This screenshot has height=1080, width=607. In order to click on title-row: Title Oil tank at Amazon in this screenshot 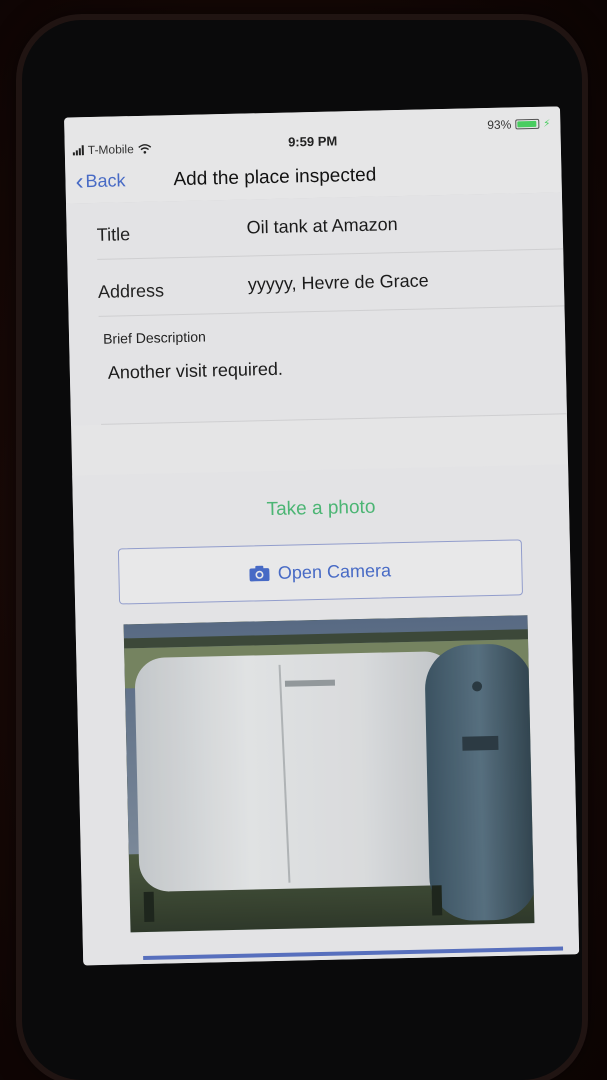, I will do `click(330, 226)`.